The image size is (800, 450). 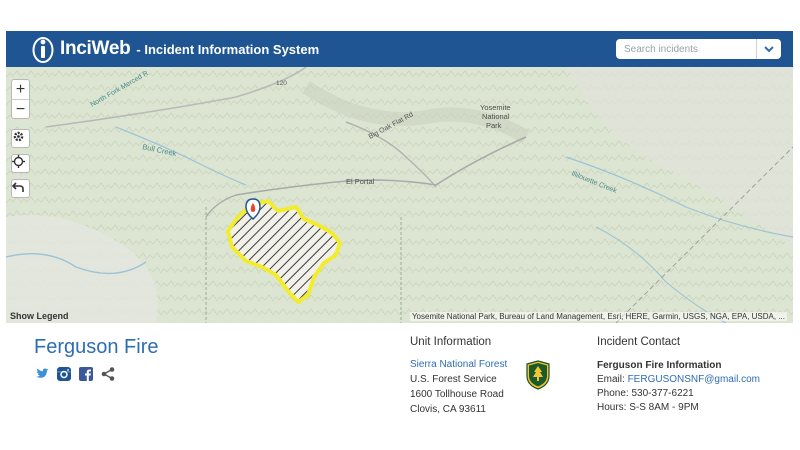 What do you see at coordinates (639, 342) in the screenshot?
I see `contact-heading: Incident Contact` at bounding box center [639, 342].